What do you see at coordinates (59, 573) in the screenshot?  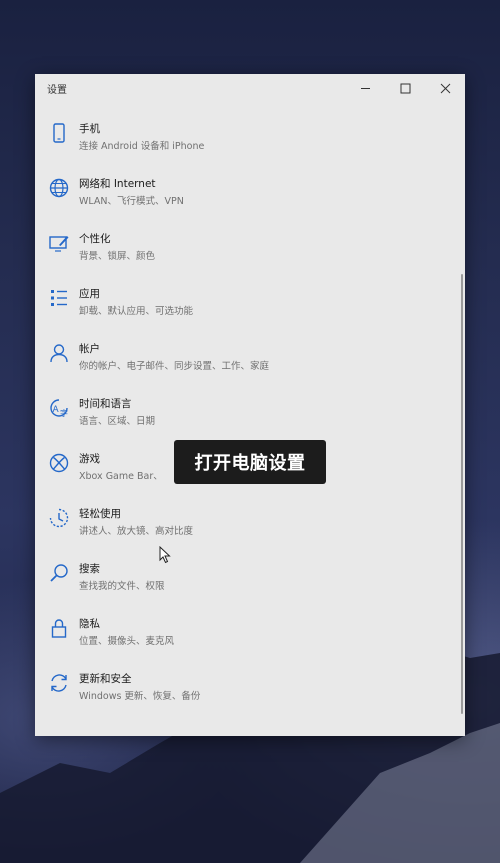 I see `search-icon` at bounding box center [59, 573].